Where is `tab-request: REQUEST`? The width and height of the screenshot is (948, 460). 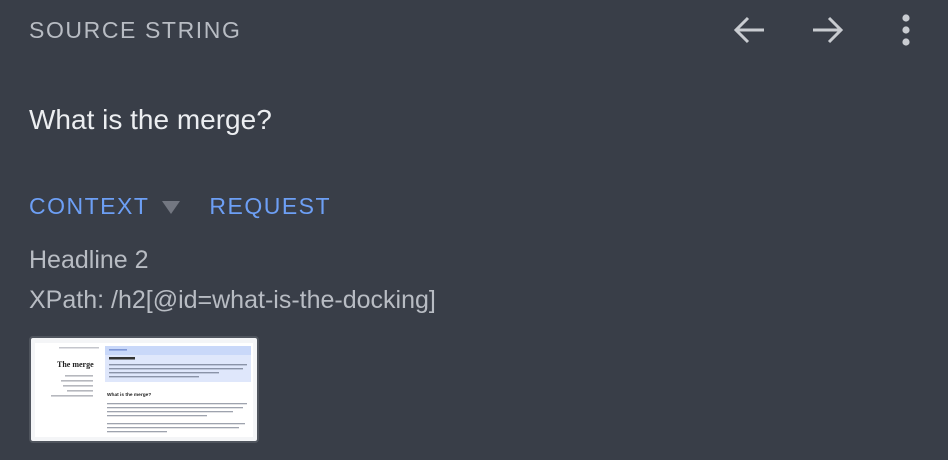
tab-request: REQUEST is located at coordinates (270, 206).